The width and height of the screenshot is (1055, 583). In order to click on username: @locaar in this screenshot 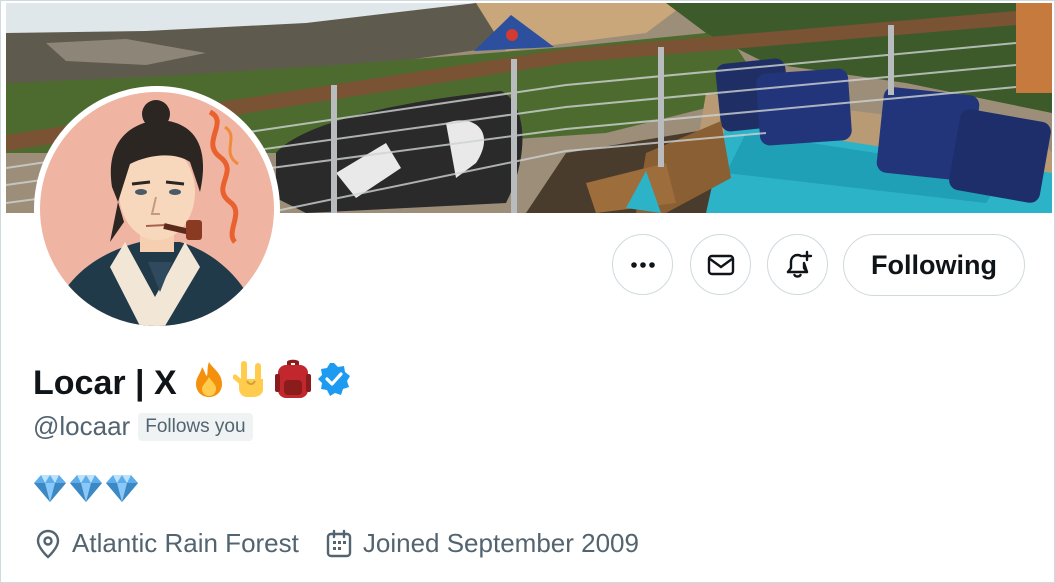, I will do `click(82, 426)`.